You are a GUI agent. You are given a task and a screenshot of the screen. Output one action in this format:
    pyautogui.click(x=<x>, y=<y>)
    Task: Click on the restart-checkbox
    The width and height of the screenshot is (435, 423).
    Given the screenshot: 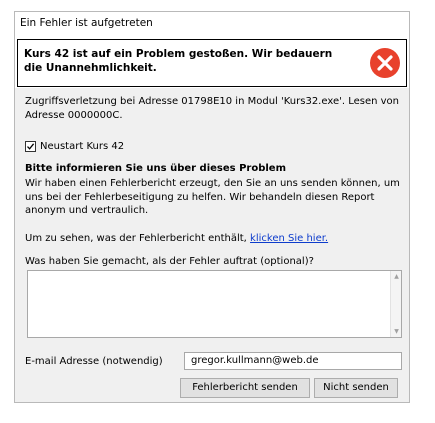 What is the action you would take?
    pyautogui.click(x=30, y=146)
    